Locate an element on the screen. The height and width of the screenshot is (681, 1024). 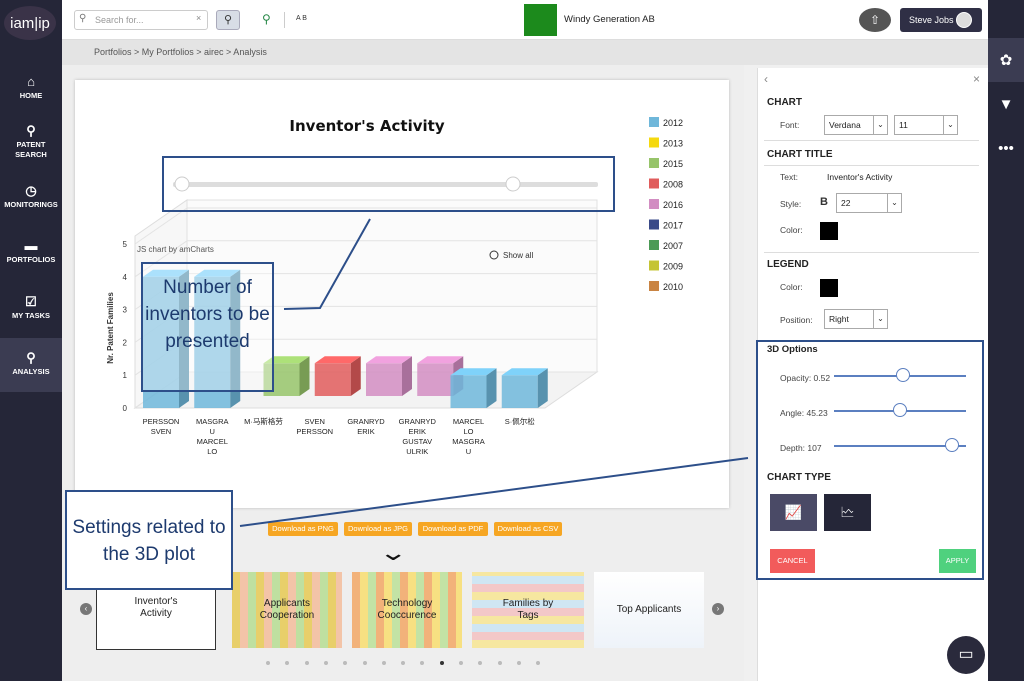
chart-title: Inventor's Activity is located at coordinates (366, 126).